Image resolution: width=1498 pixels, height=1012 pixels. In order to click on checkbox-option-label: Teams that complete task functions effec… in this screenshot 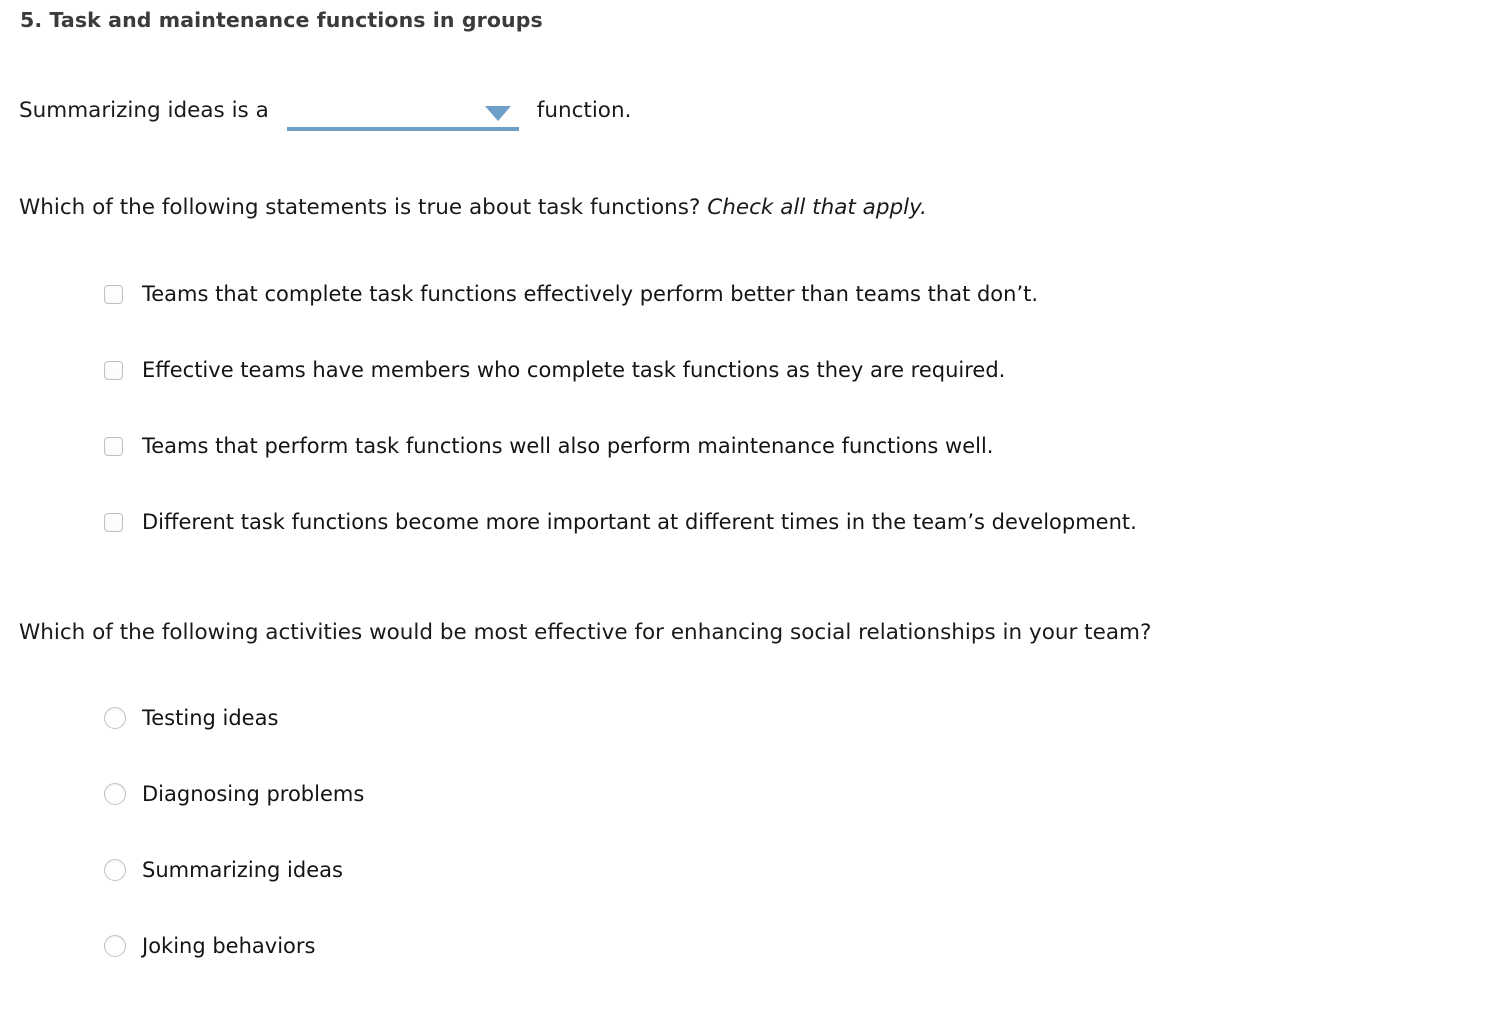, I will do `click(590, 294)`.